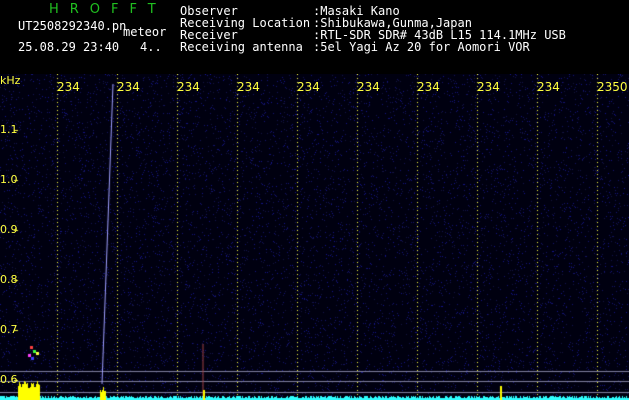  Describe the element at coordinates (421, 47) in the screenshot. I see `info-value-antenna: :5el Yagi Az 20 for Aomori VOR` at that location.